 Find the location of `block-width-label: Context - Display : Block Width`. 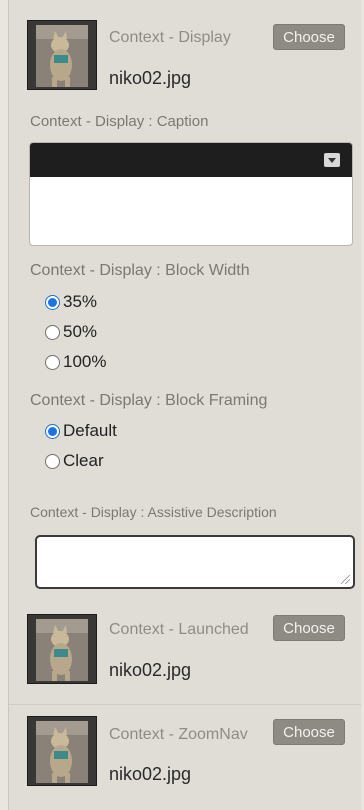

block-width-label: Context - Display : Block Width is located at coordinates (140, 270).